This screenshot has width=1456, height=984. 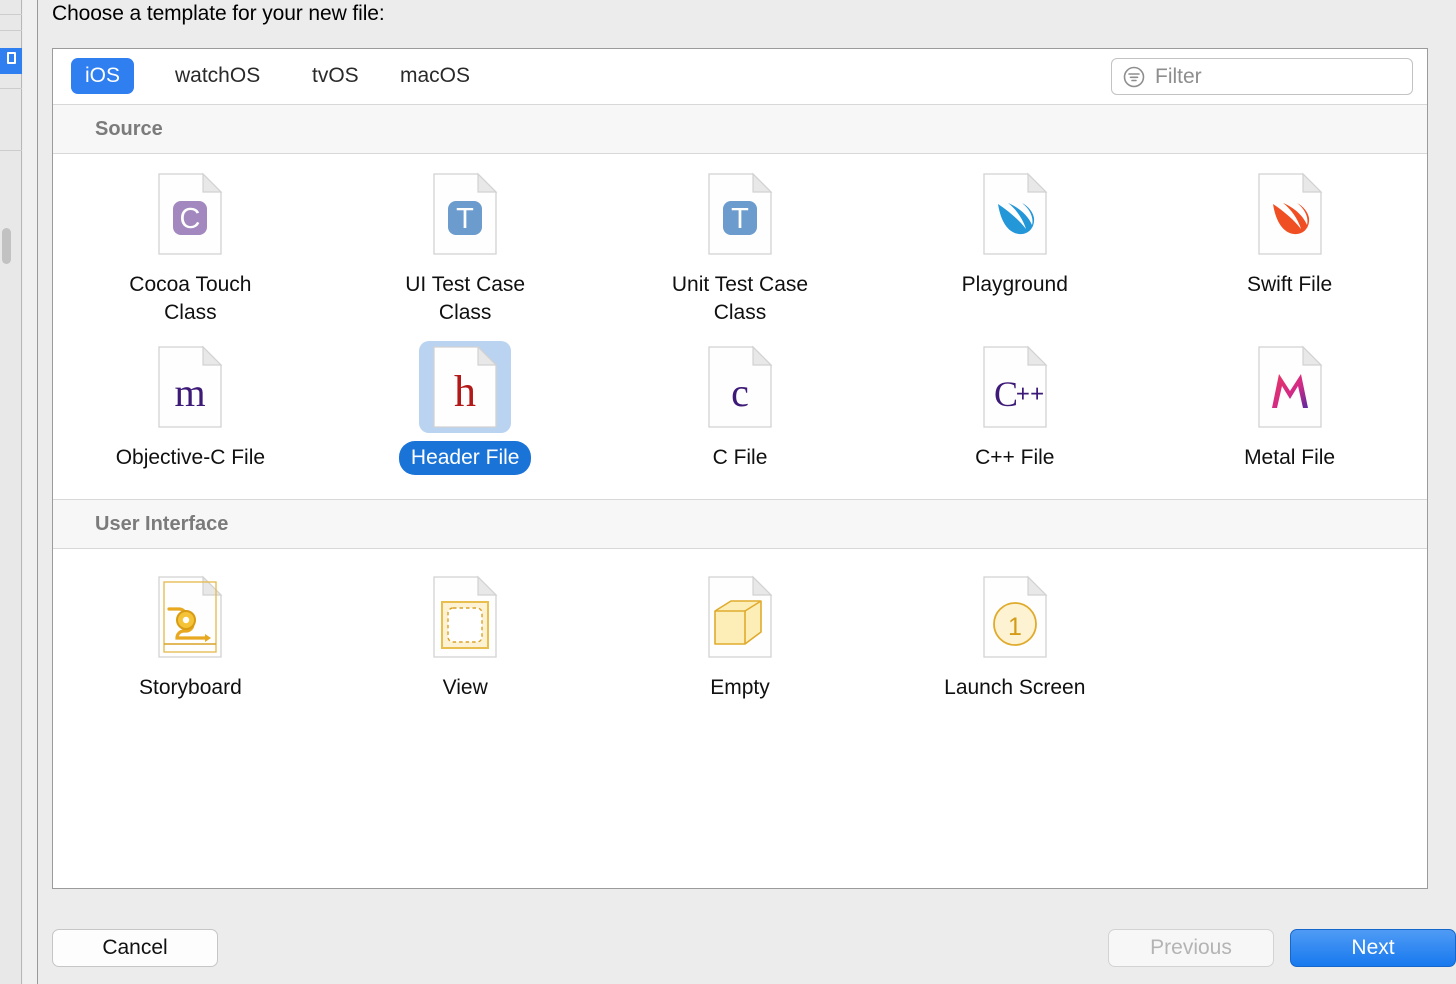 I want to click on template-metal-file: Metal File, so click(x=1289, y=408).